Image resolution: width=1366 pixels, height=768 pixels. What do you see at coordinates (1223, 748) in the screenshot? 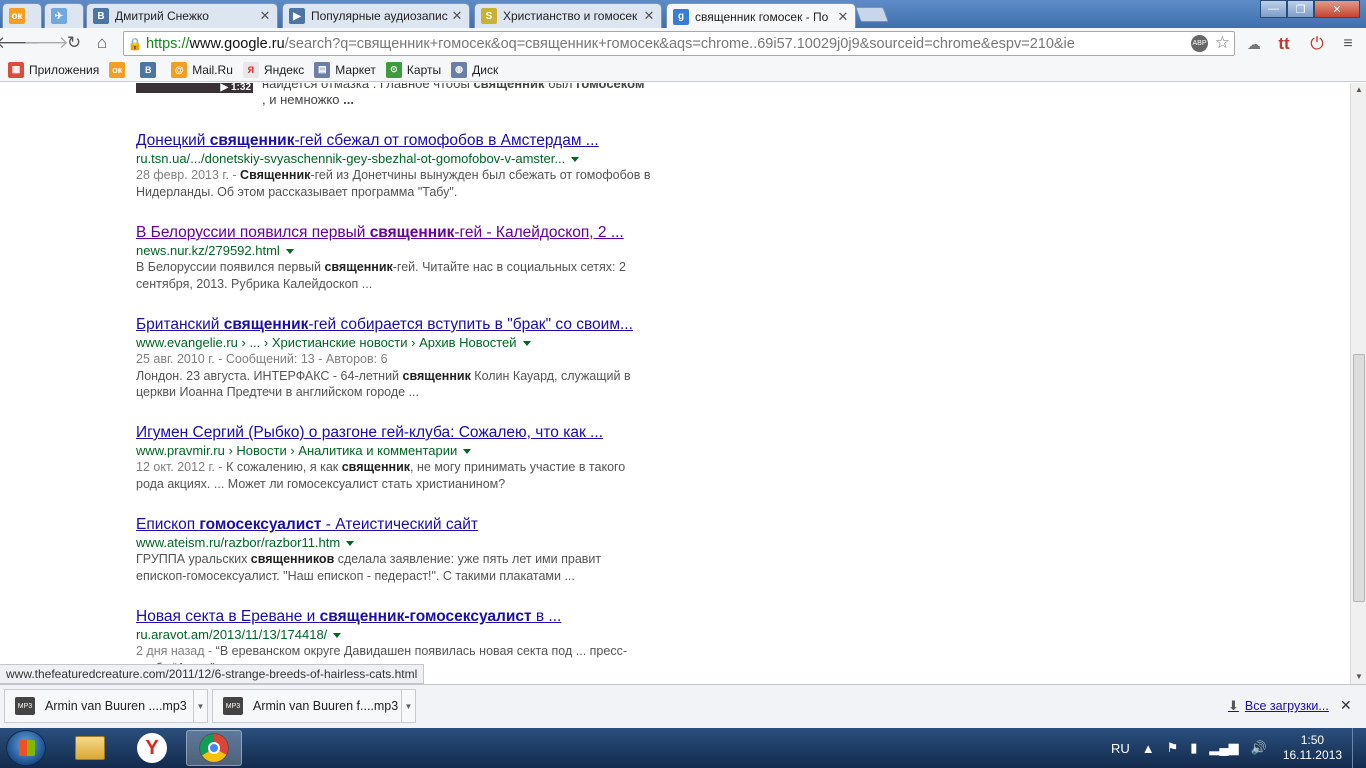
I see `network-icon: ▂▄▆` at bounding box center [1223, 748].